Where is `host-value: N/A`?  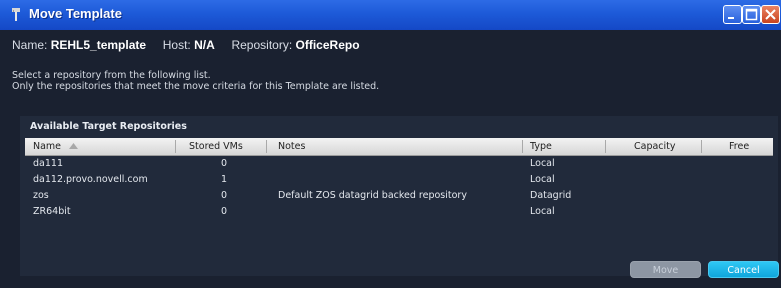 host-value: N/A is located at coordinates (204, 45).